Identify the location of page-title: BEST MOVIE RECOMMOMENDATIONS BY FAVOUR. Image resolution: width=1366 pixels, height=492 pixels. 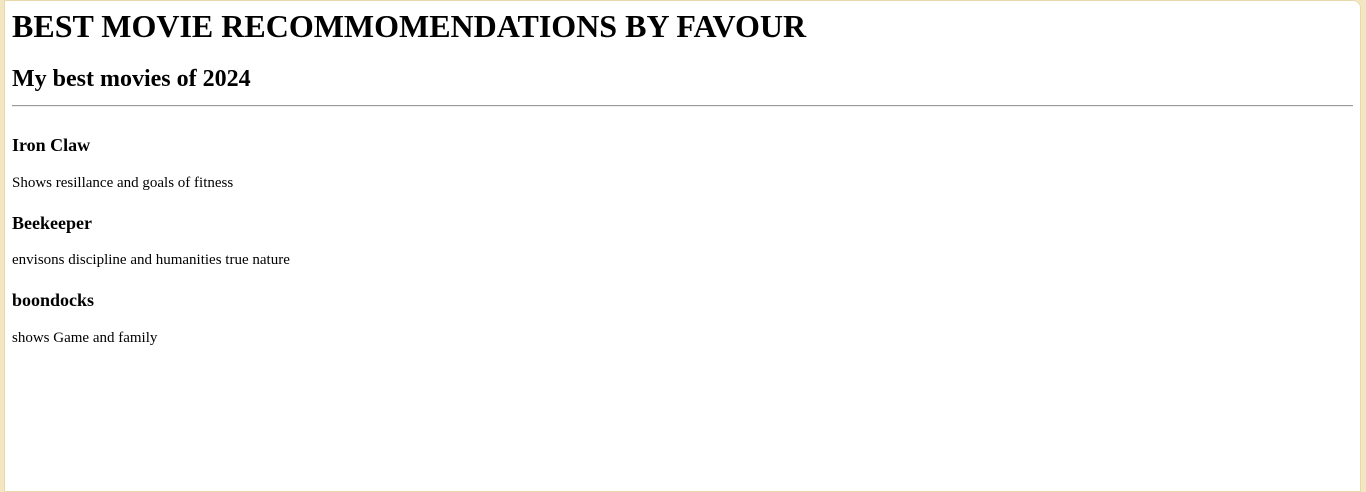
(409, 26).